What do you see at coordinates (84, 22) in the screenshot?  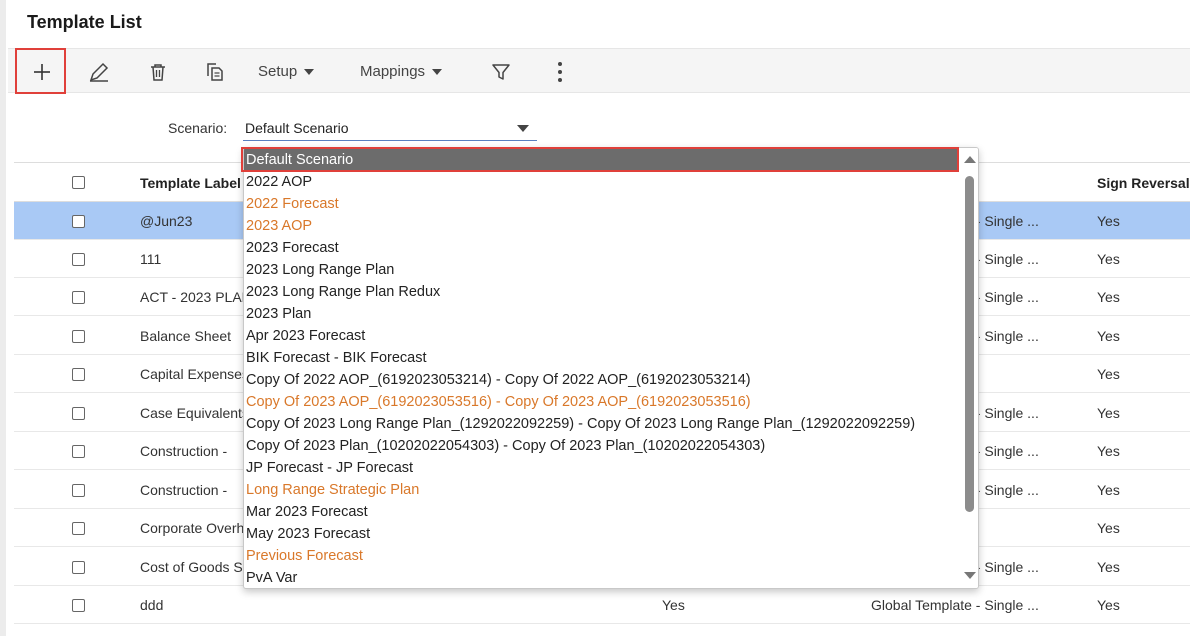 I see `page-title: Template List` at bounding box center [84, 22].